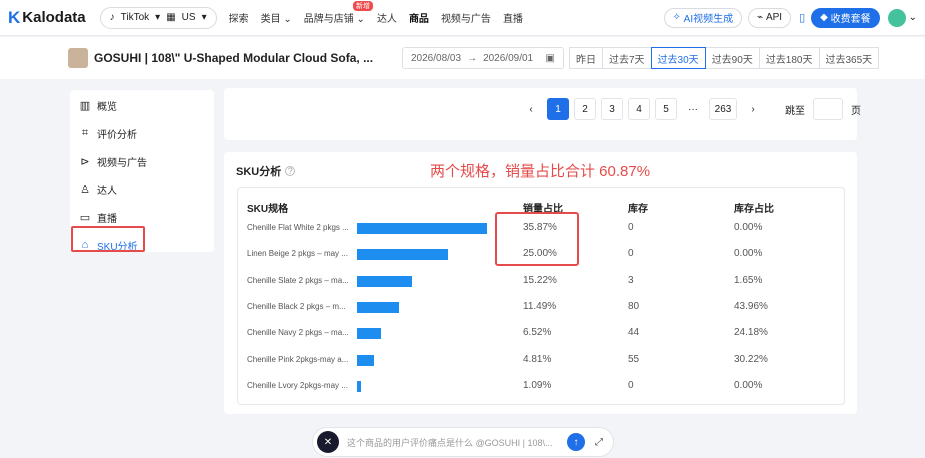 Image resolution: width=925 pixels, height=458 pixels. What do you see at coordinates (802, 17) in the screenshot?
I see `phone-icon: ▯` at bounding box center [802, 17].